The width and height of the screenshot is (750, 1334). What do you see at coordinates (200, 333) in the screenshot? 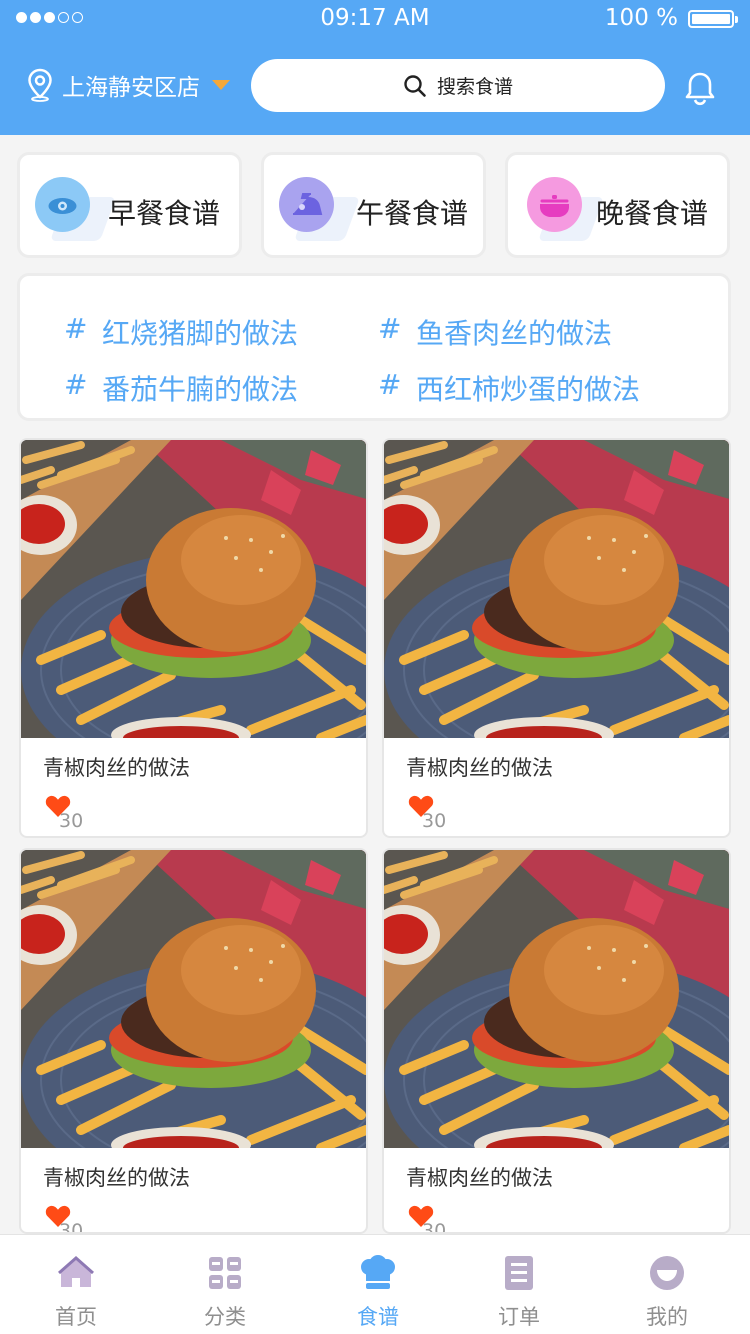
I see `tag-label: 红烧猪脚的做法` at bounding box center [200, 333].